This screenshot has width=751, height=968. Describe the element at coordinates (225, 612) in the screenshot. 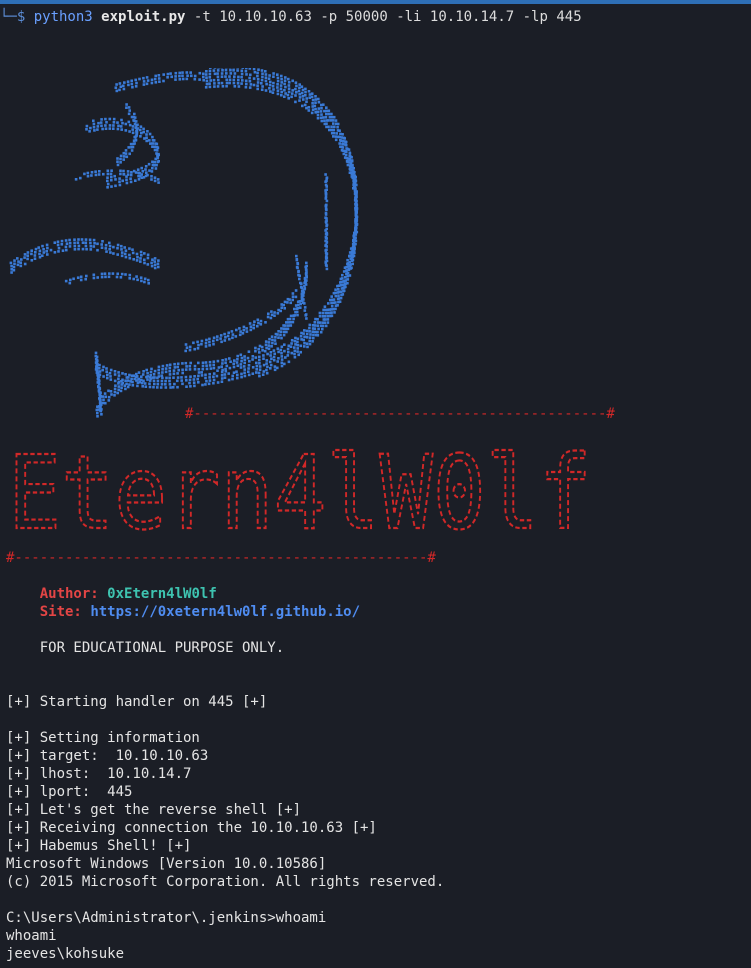

I see `site-link: https://0xetern4lw0lf.github.io/` at that location.